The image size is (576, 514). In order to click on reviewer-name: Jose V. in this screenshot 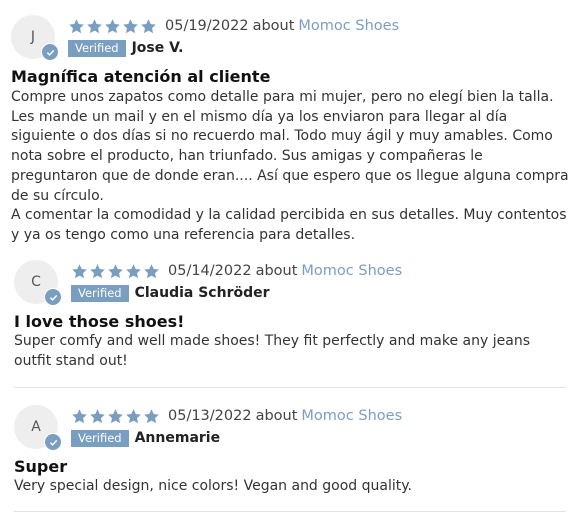, I will do `click(157, 48)`.